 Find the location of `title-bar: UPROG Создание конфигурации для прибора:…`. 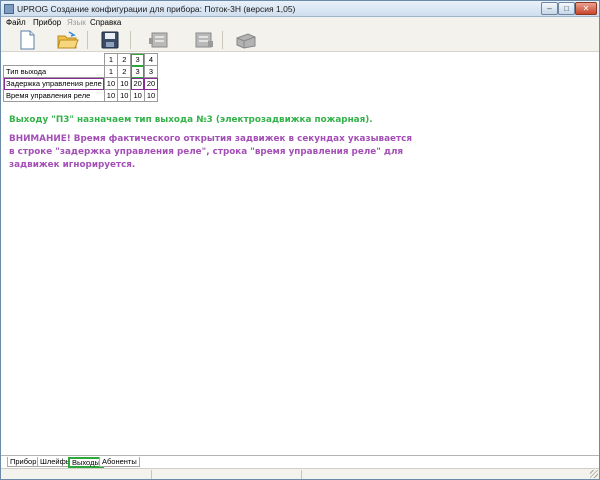

title-bar: UPROG Создание конфигурации для прибора:… is located at coordinates (300, 9).